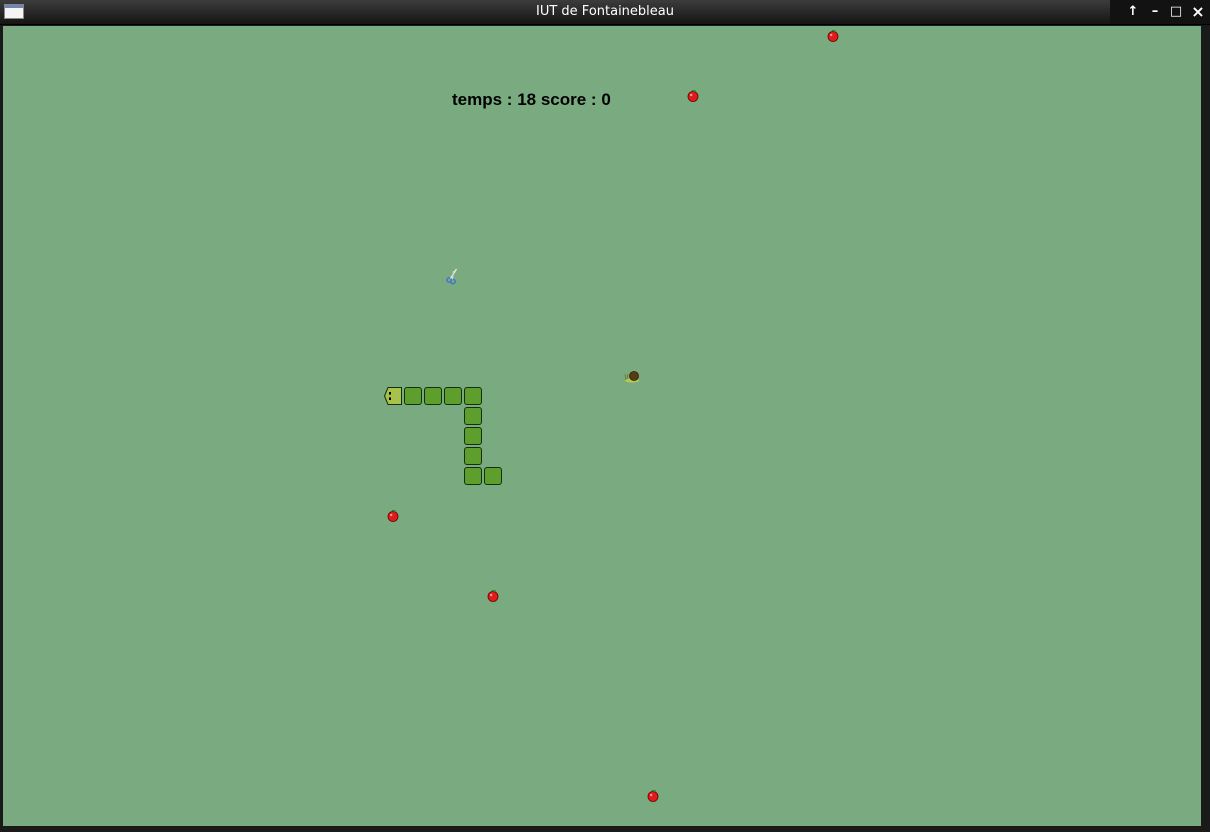  Describe the element at coordinates (1176, 12) in the screenshot. I see `maximize-button: □` at that location.